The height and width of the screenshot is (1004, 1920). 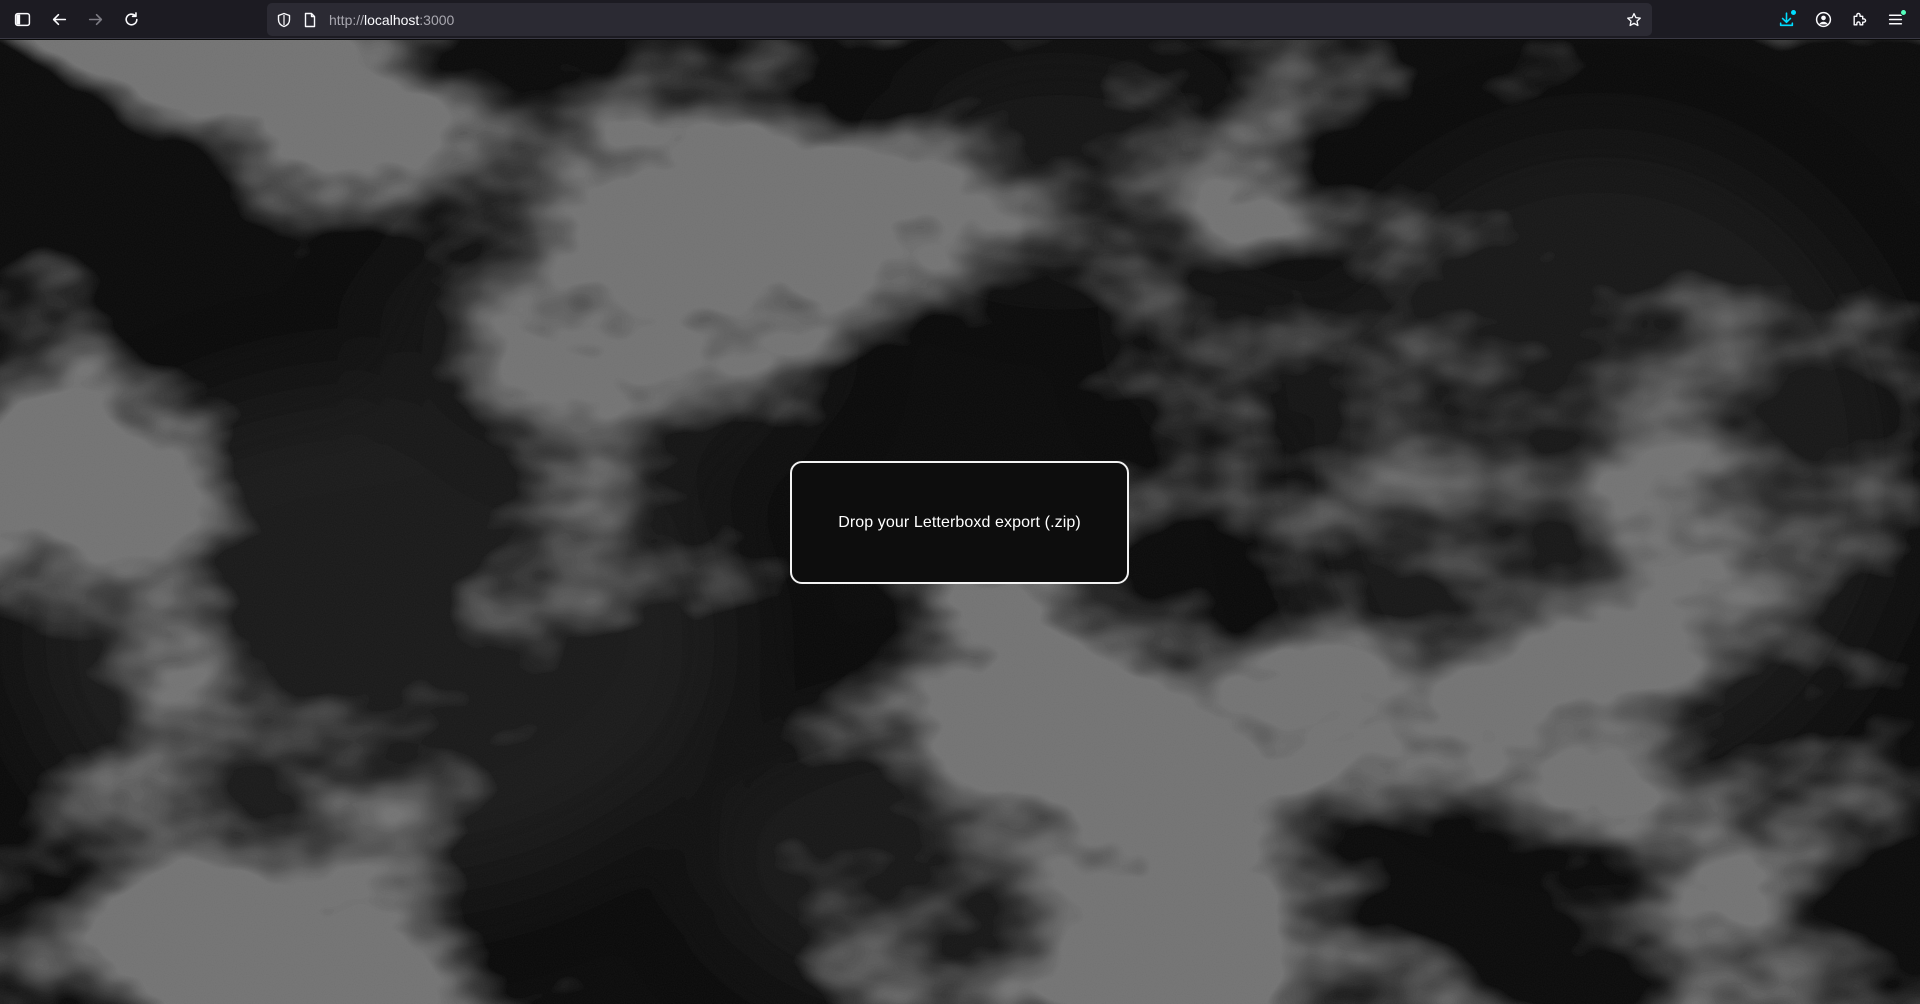 I want to click on forward-button, so click(x=95, y=19).